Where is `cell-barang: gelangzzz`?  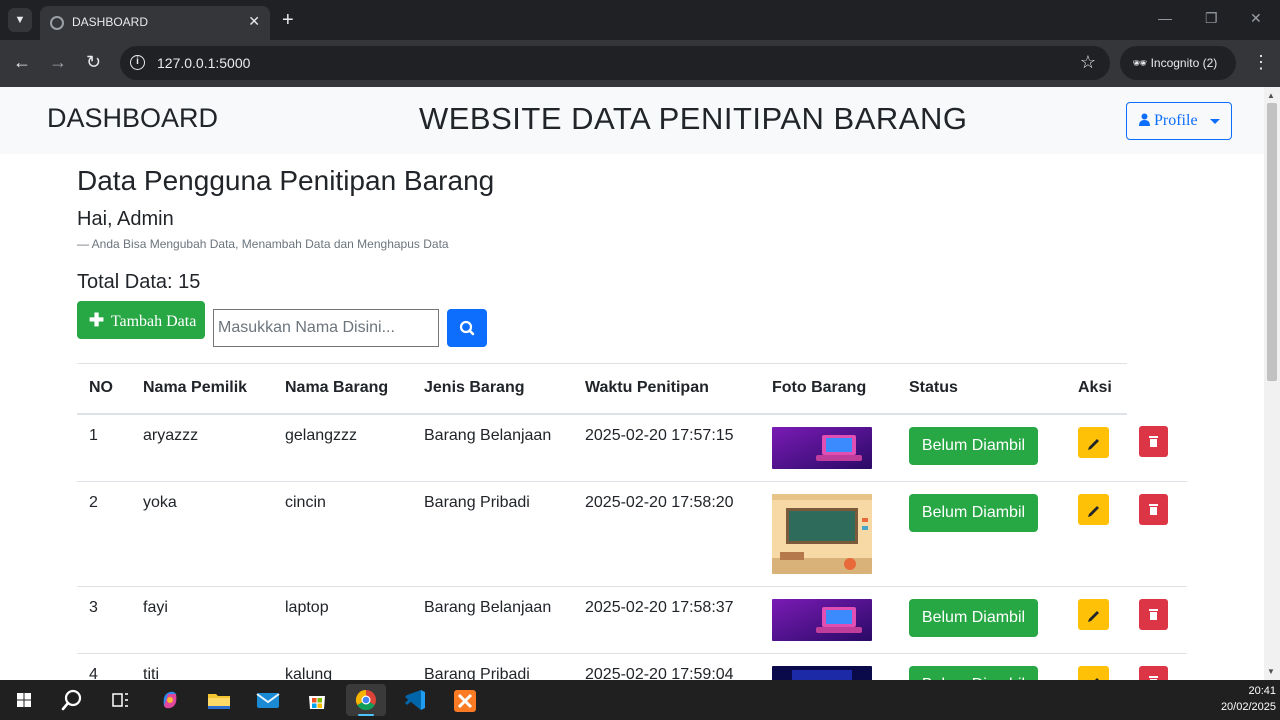
cell-barang: gelangzzz is located at coordinates (342, 447).